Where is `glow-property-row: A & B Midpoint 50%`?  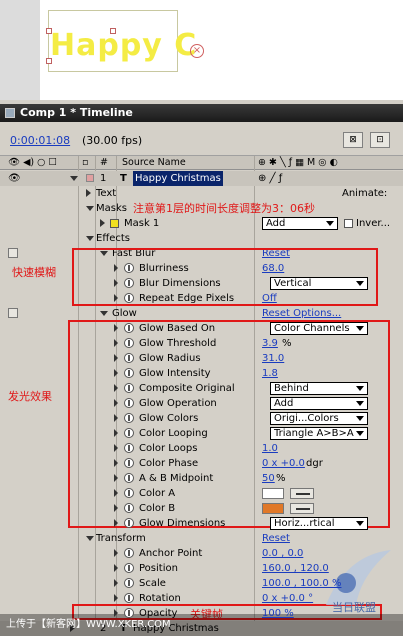
glow-property-row: A & B Midpoint 50% is located at coordinates (201, 478).